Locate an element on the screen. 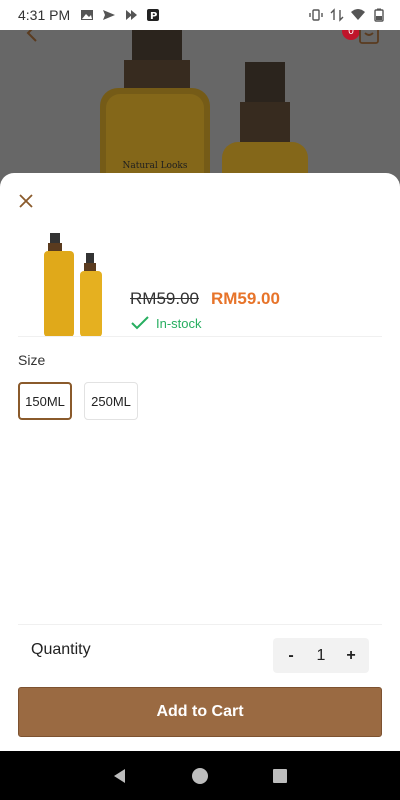 The image size is (400, 800). image-icon is located at coordinates (87, 15).